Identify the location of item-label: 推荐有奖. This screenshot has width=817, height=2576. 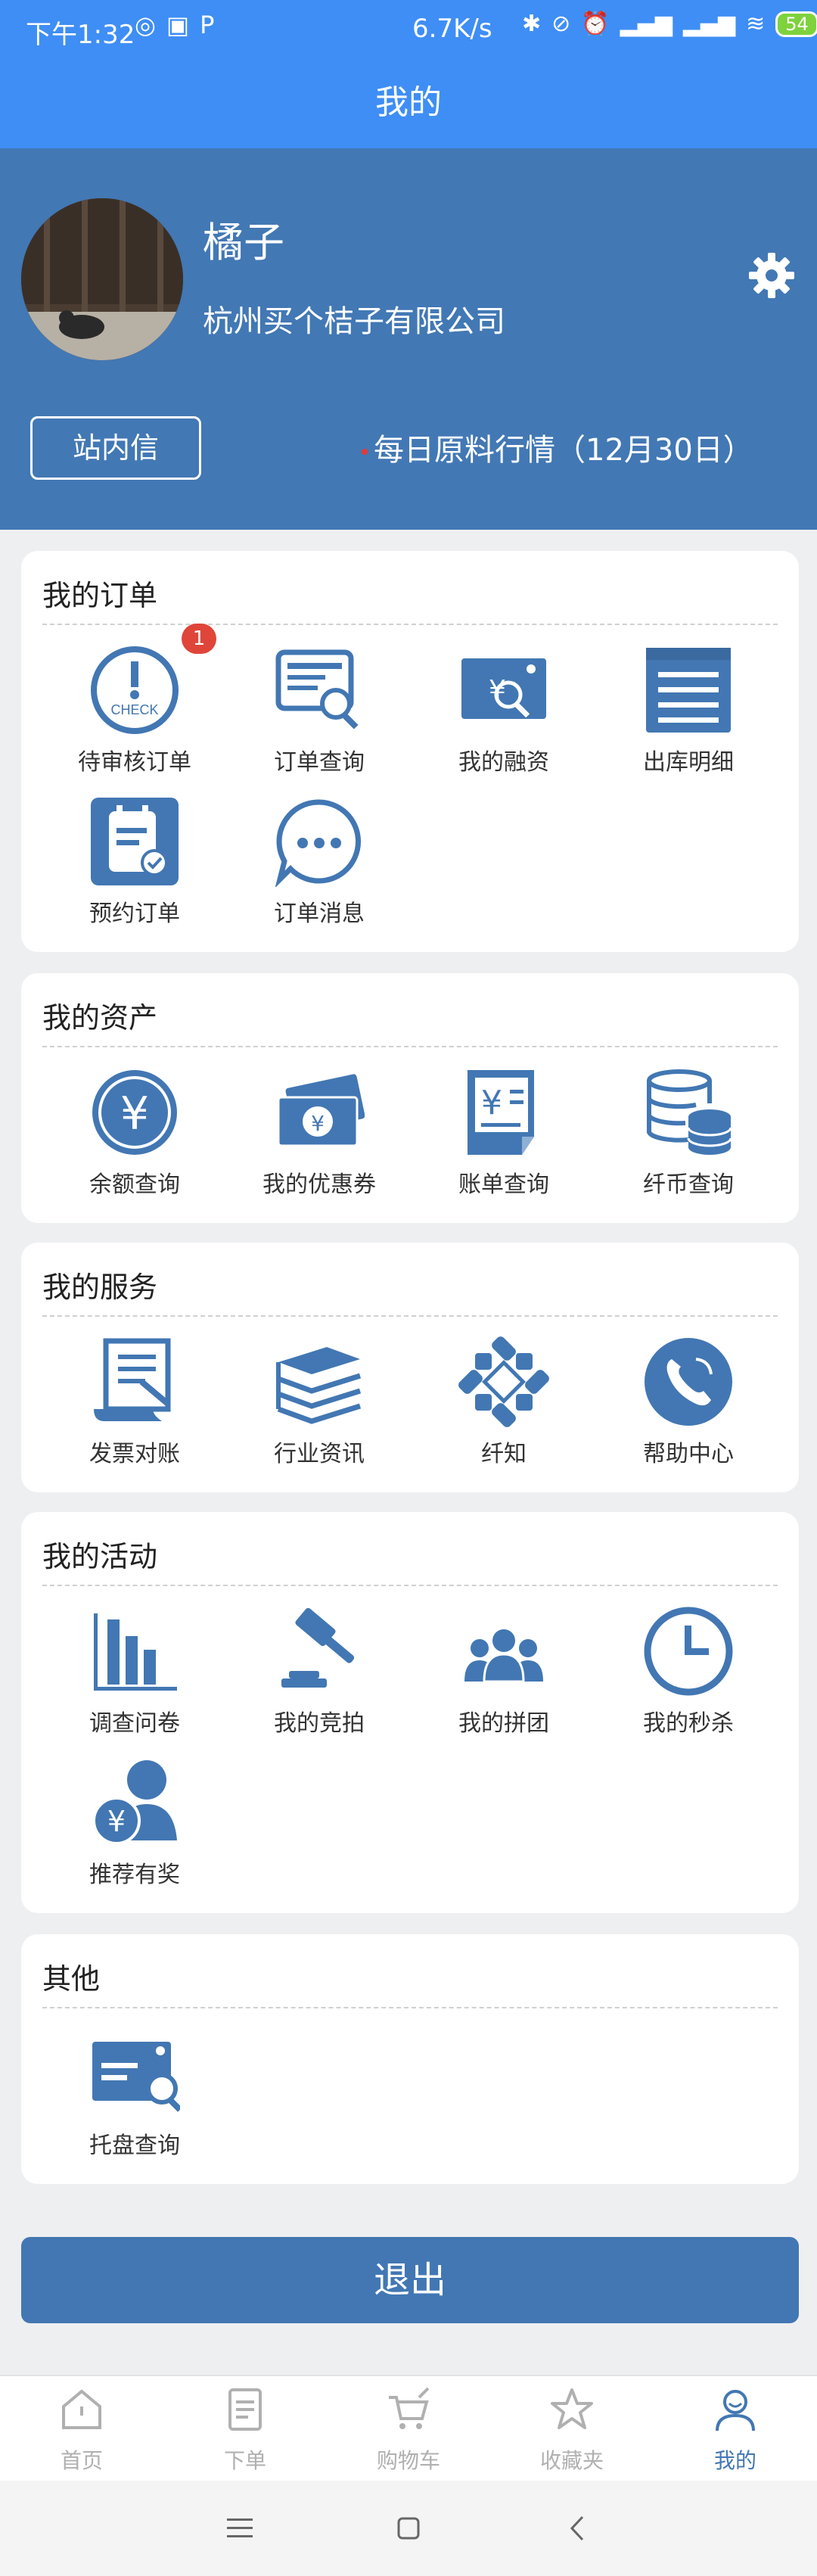
(134, 1875).